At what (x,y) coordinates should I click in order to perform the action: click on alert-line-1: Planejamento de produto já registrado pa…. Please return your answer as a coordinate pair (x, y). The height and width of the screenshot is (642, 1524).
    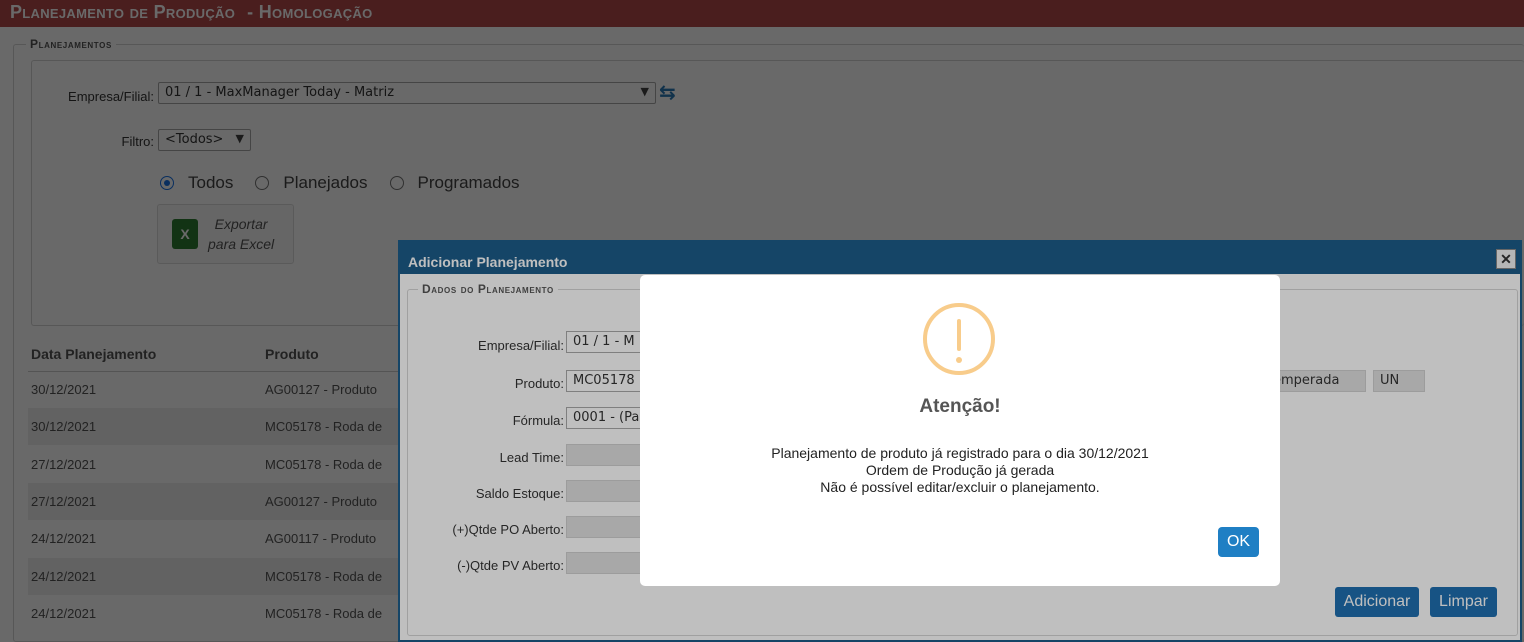
    Looking at the image, I should click on (960, 453).